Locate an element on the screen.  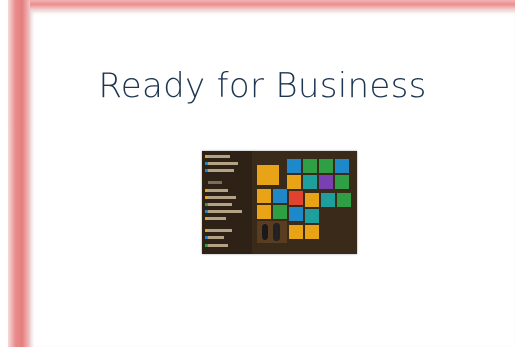
frame-left-border is located at coordinates (19, 173).